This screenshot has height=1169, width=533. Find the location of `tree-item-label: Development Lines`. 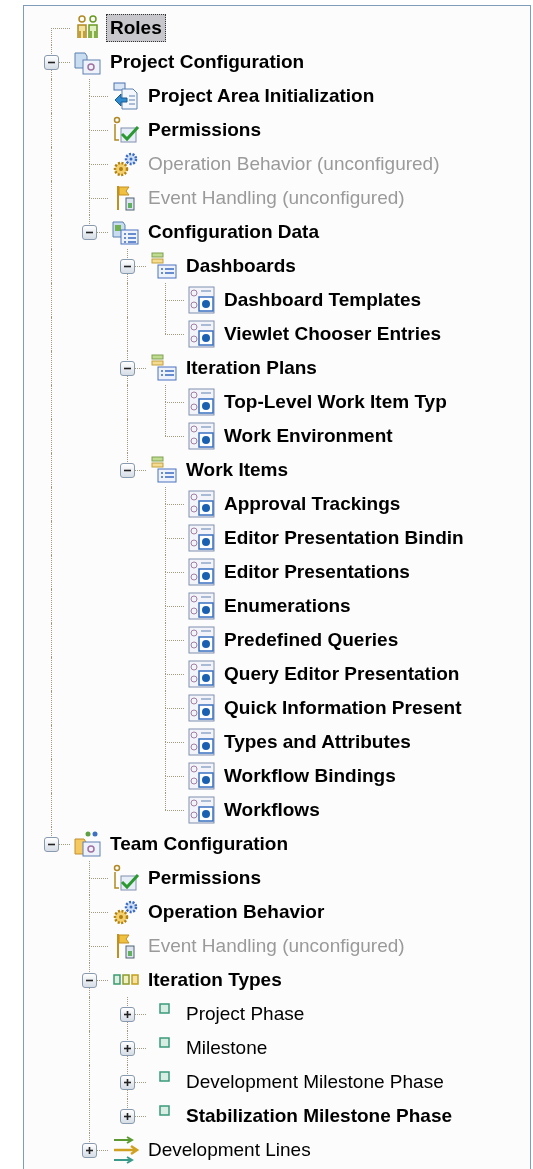

tree-item-label: Development Lines is located at coordinates (229, 1150).